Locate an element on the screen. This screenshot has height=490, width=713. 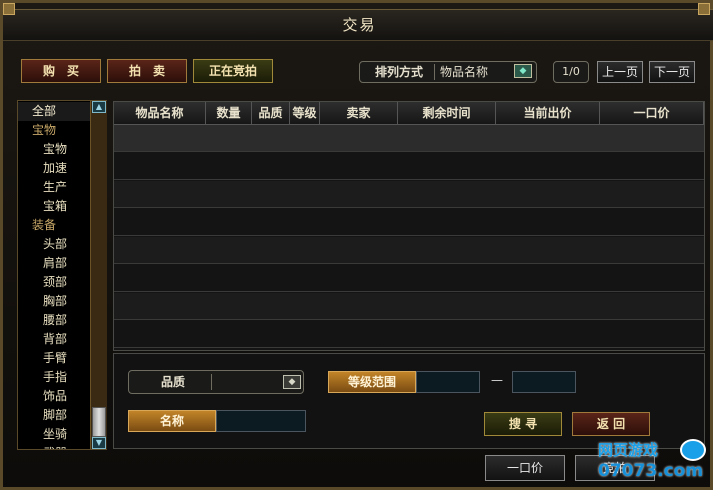
column-header: 当前出价 is located at coordinates (548, 113).